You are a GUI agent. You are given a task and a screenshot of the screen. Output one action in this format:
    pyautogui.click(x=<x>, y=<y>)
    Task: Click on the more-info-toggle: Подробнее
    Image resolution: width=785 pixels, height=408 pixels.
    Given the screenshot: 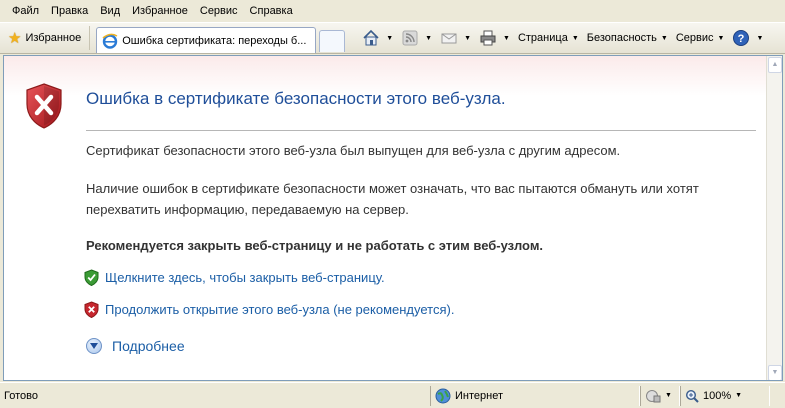 What is the action you would take?
    pyautogui.click(x=135, y=346)
    